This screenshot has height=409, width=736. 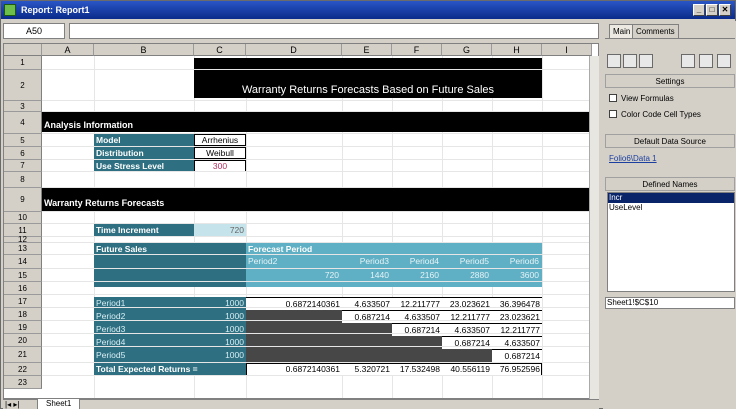 I want to click on model-value: Arrhenius, so click(x=220, y=140).